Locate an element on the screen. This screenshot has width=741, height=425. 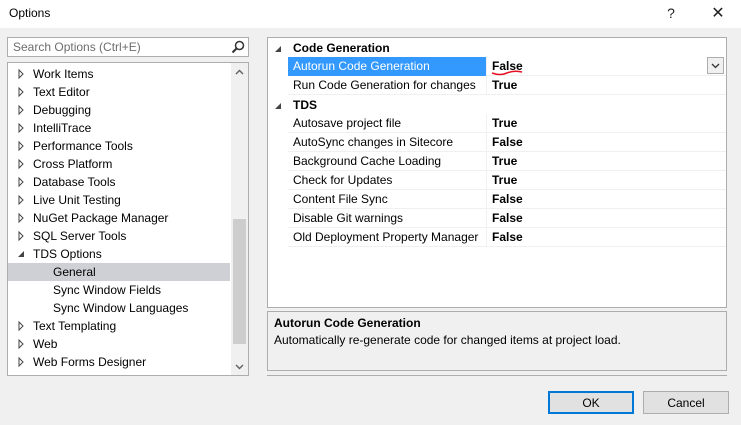
property-row: Background Cache Loading True is located at coordinates (507, 161).